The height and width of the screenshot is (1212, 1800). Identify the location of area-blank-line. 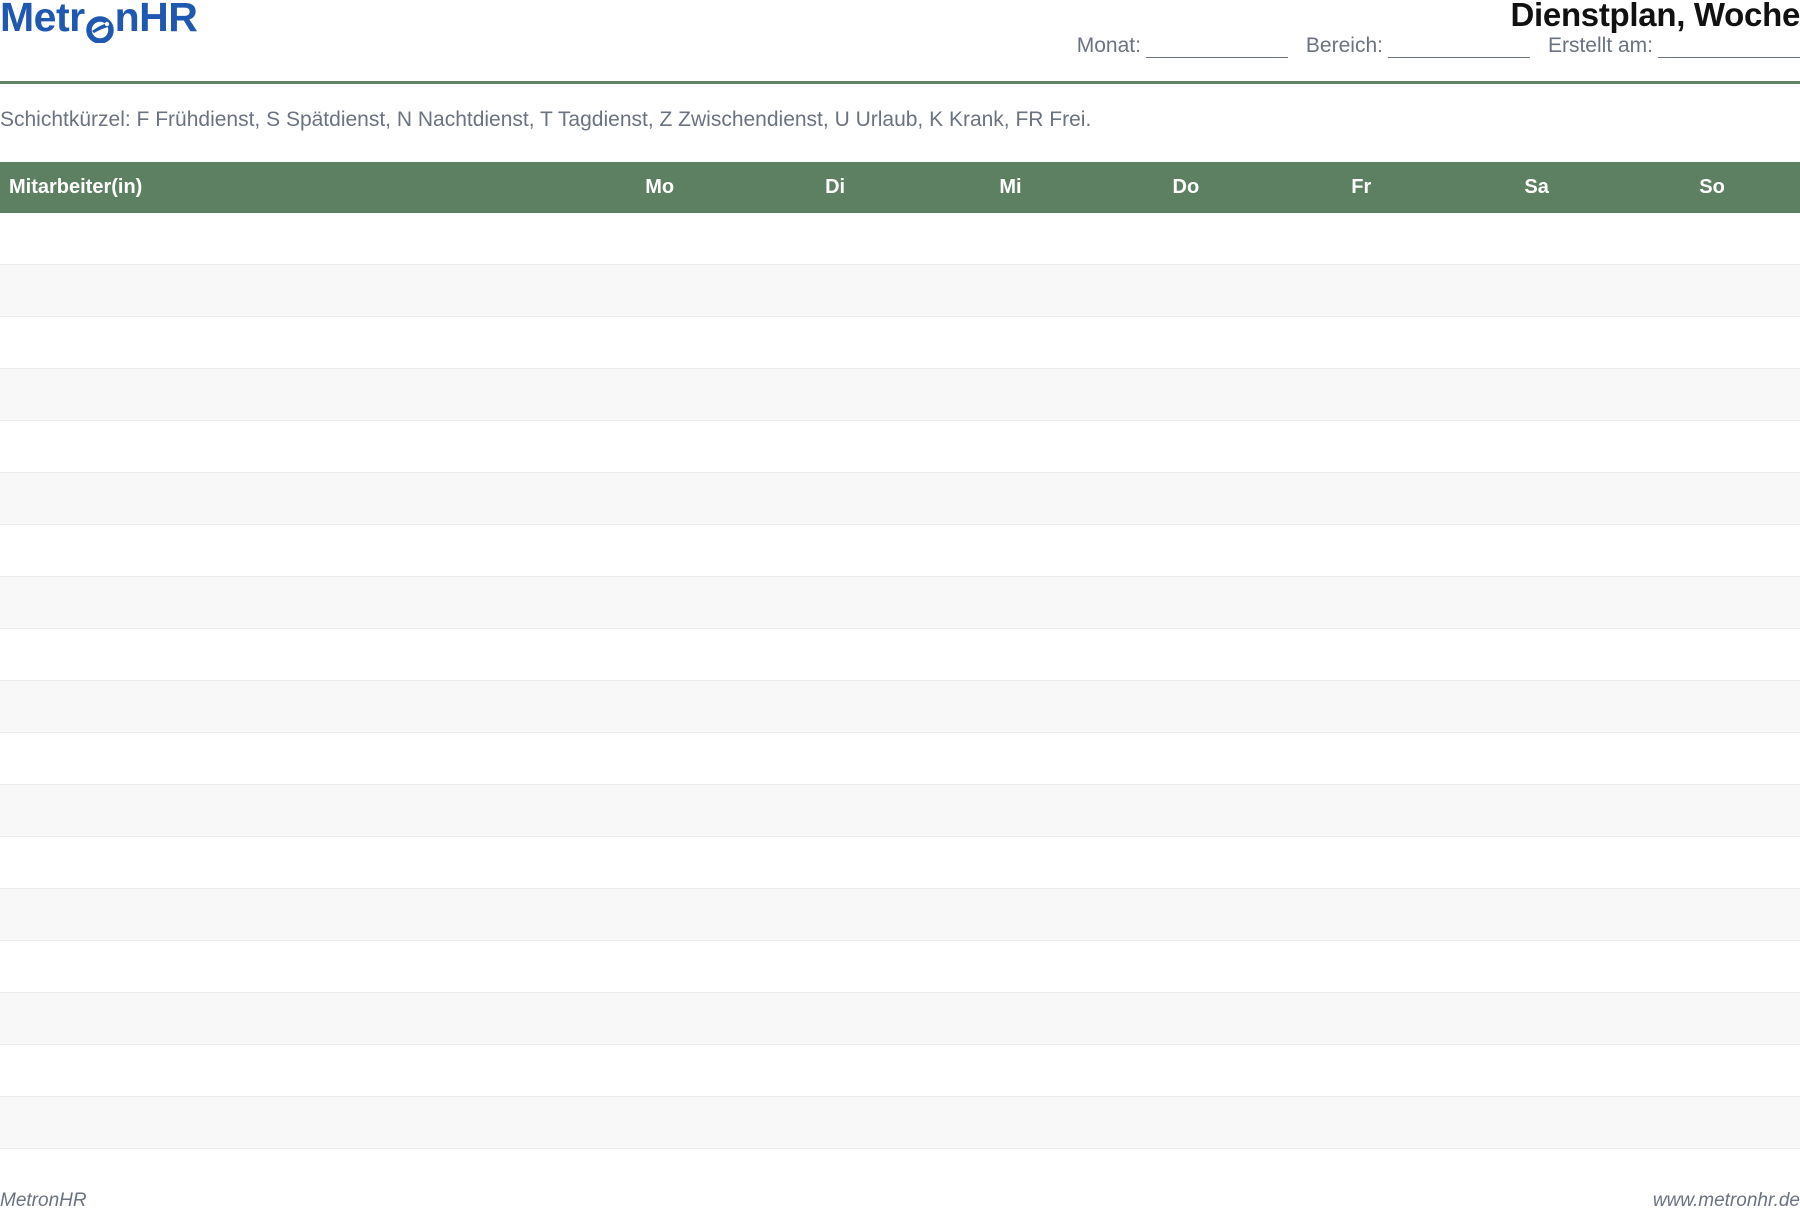
(1459, 48).